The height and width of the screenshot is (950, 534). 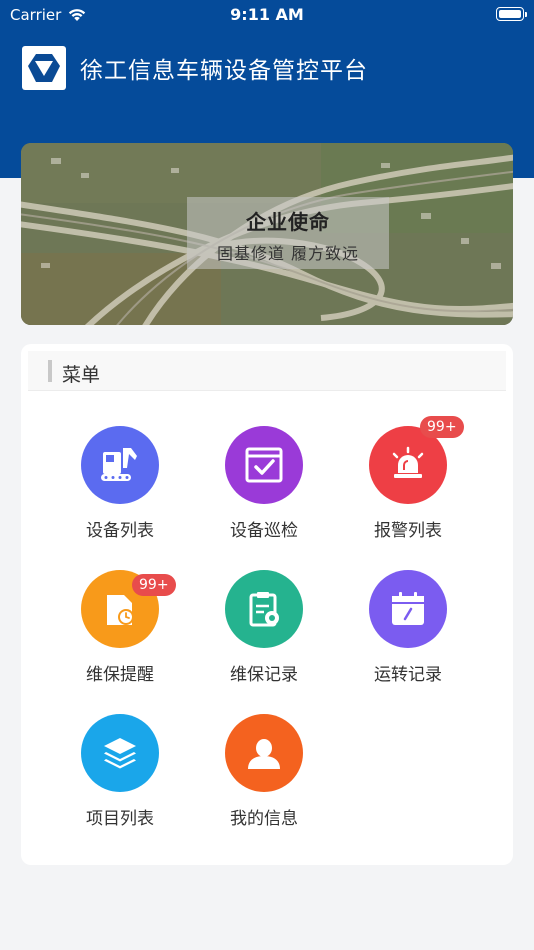 I want to click on menu-item-device-list: 设备列表, so click(x=120, y=483).